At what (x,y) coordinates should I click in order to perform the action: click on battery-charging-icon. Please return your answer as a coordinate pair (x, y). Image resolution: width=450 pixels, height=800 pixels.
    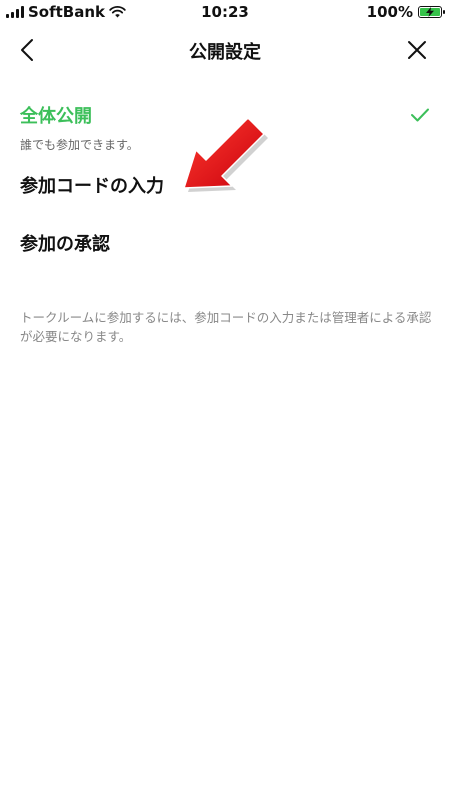
    Looking at the image, I should click on (431, 12).